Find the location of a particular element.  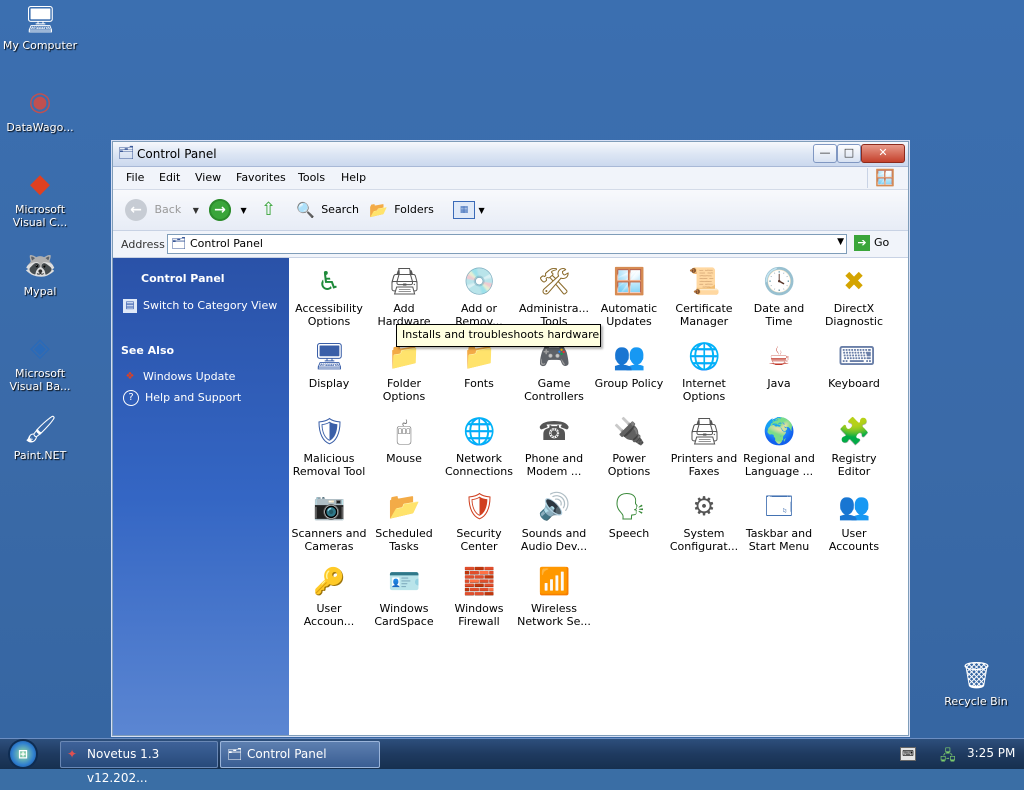

cp-item-label: Internet Options is located at coordinates (704, 390).